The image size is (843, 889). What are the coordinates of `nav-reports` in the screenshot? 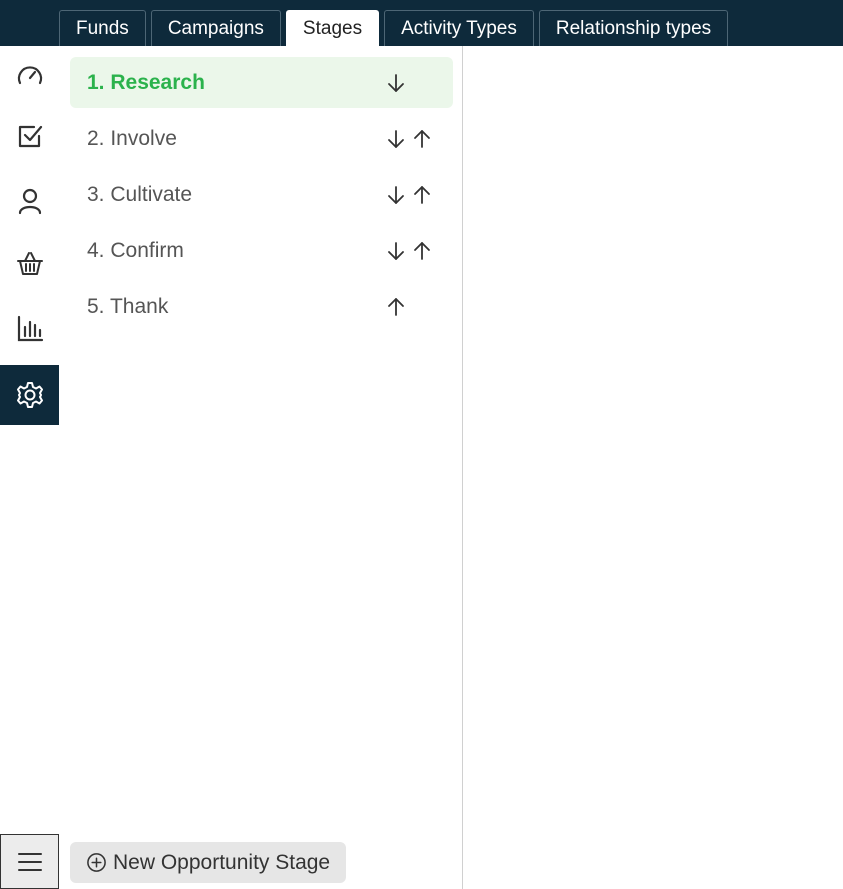 It's located at (29, 329).